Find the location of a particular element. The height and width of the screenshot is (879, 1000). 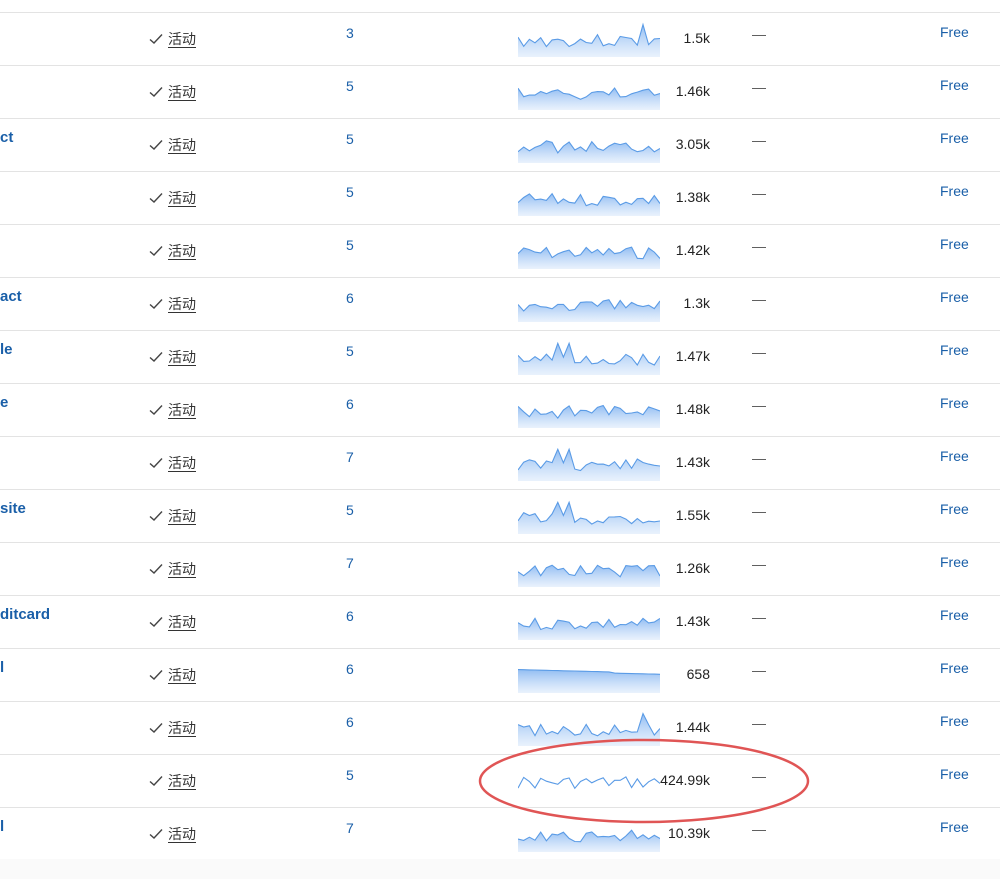

table-row: 活动 5 1.38k — Free is located at coordinates (500, 198).